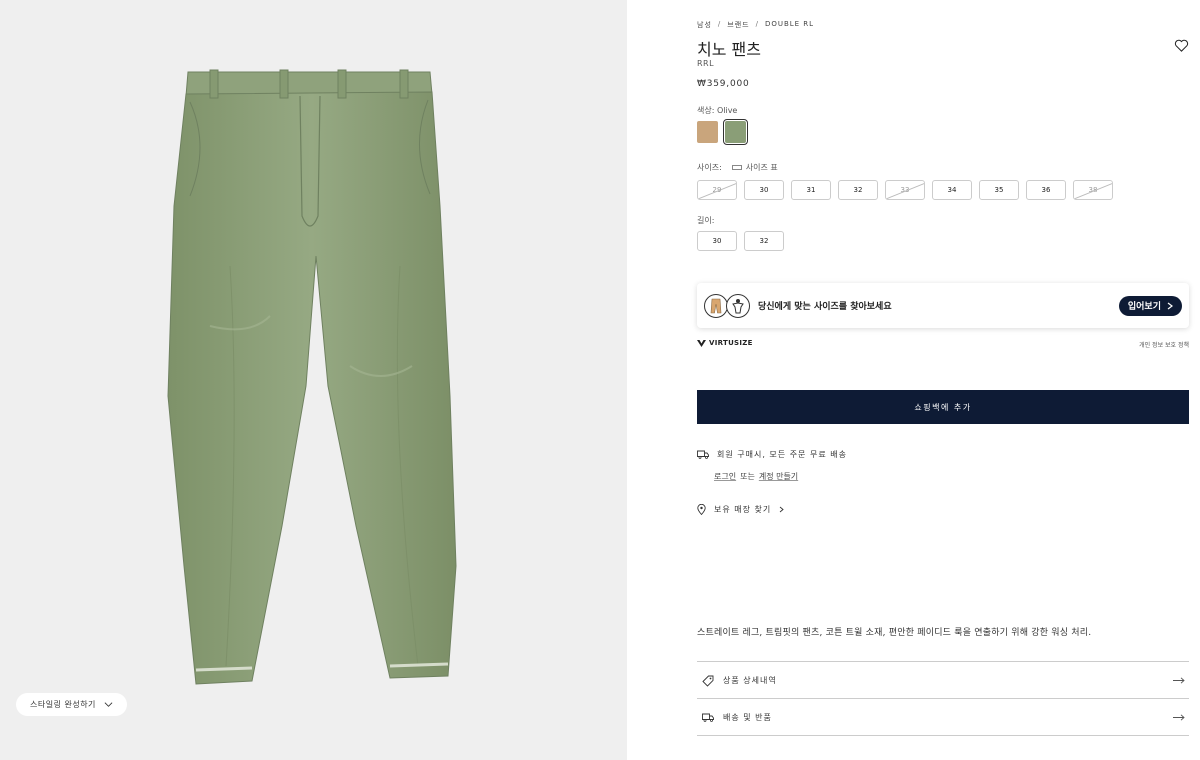 This screenshot has height=760, width=1200. I want to click on size-option: 29, so click(717, 190).